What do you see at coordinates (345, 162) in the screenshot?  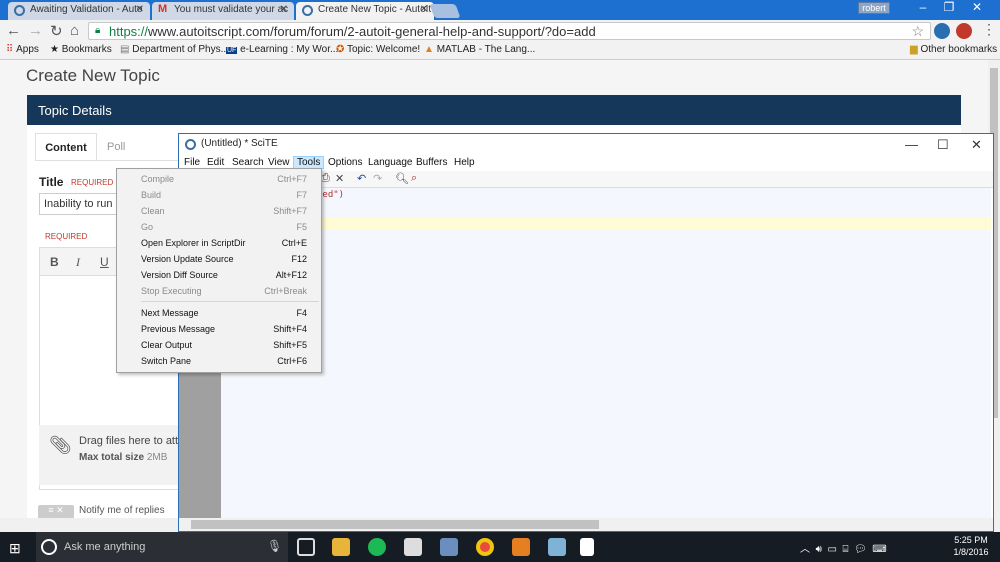 I see `menu-options: Options` at bounding box center [345, 162].